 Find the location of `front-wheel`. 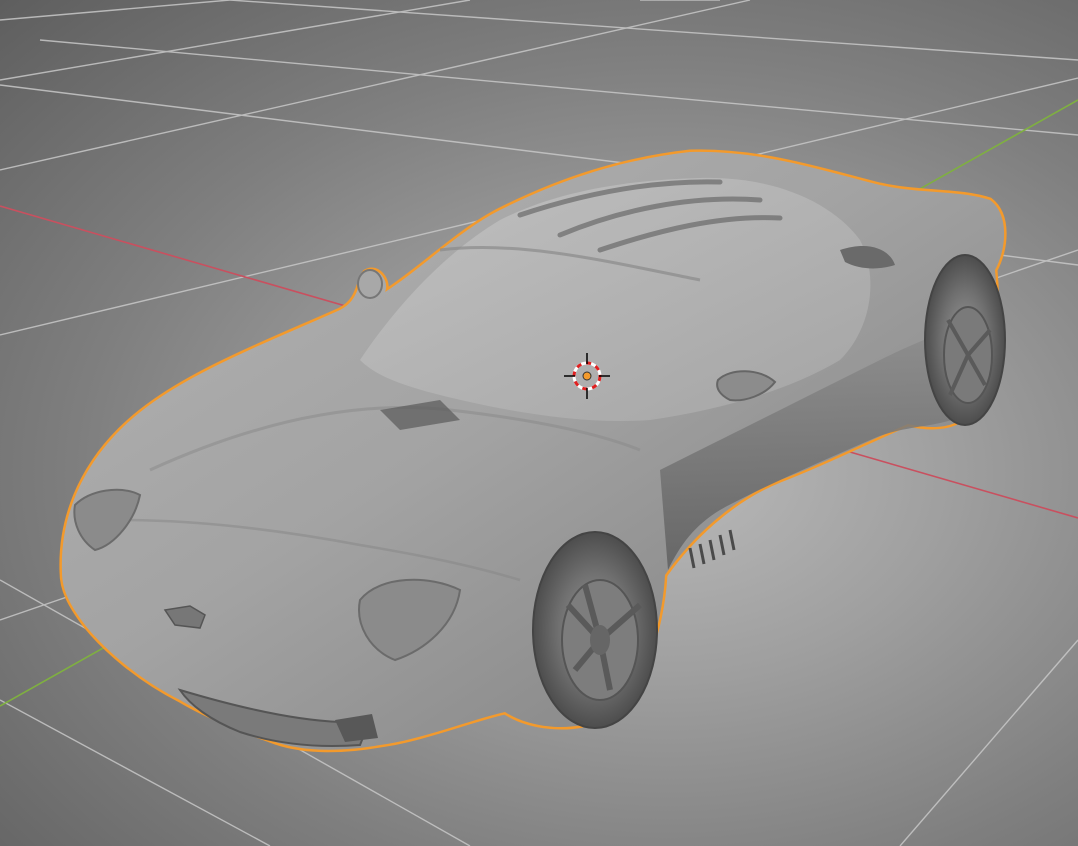

front-wheel is located at coordinates (595, 630).